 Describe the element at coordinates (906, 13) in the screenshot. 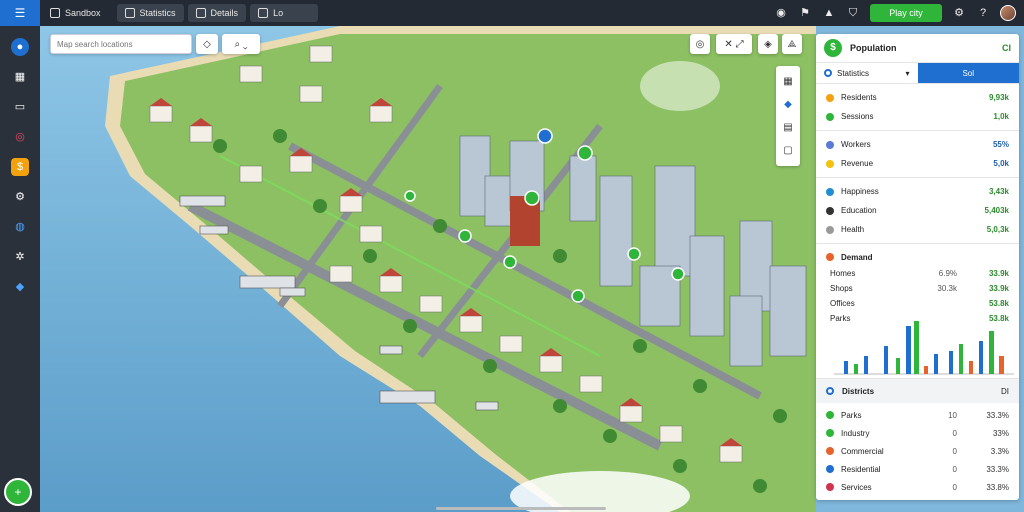

I see `play-button: Play city` at that location.